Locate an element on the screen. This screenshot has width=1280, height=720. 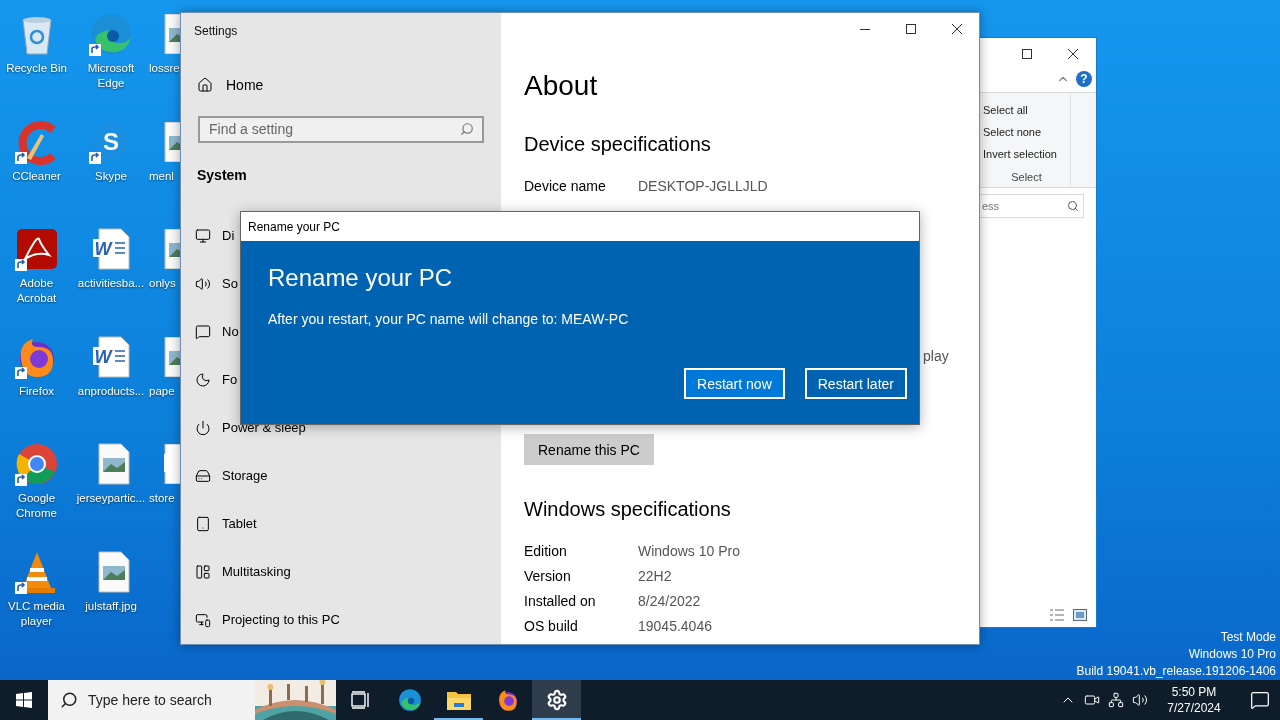
desktop-notice-text: Test Mode is located at coordinates (1248, 637).